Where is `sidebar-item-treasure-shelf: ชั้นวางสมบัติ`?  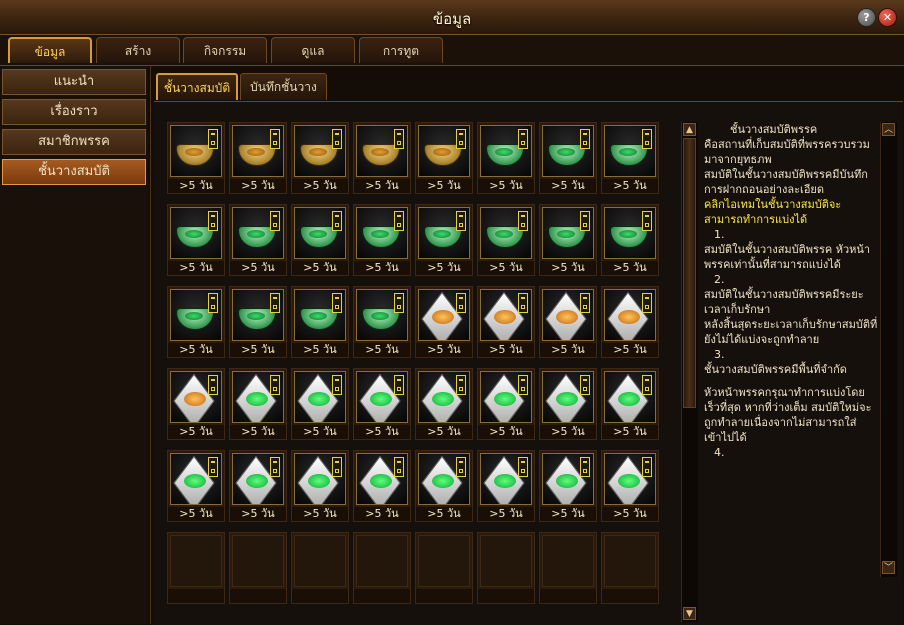 sidebar-item-treasure-shelf: ชั้นวางสมบัติ is located at coordinates (74, 172).